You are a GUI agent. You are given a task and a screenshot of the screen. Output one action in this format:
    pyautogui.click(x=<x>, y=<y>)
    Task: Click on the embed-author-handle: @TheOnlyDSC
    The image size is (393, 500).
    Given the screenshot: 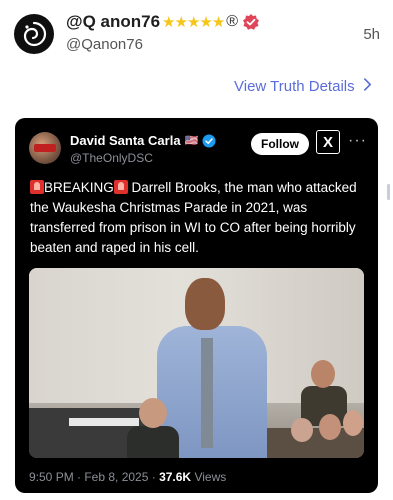 What is the action you would take?
    pyautogui.click(x=111, y=158)
    